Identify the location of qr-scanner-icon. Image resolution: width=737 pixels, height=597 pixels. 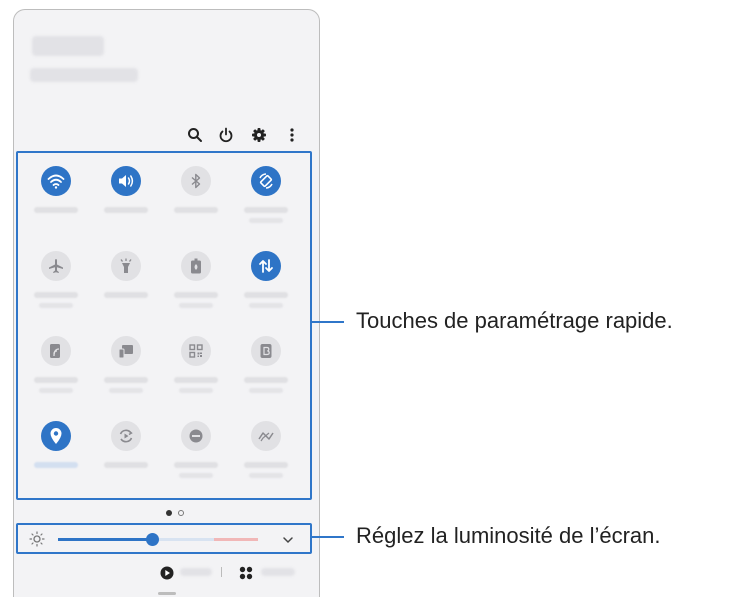
(196, 351).